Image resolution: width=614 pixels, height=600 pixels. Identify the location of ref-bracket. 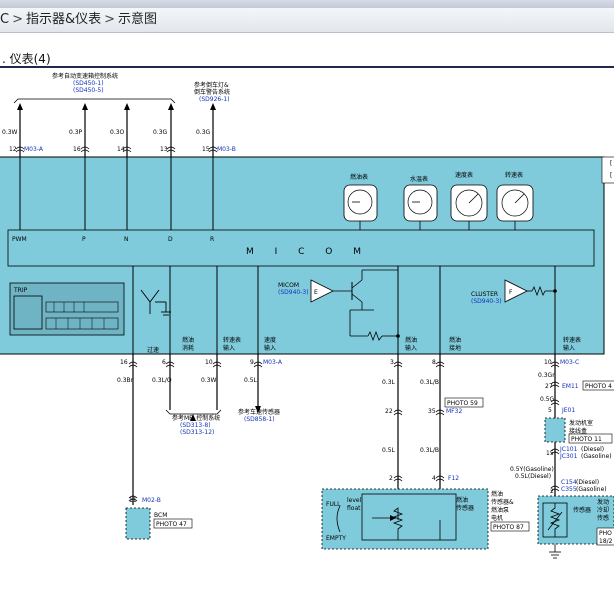
(94, 101).